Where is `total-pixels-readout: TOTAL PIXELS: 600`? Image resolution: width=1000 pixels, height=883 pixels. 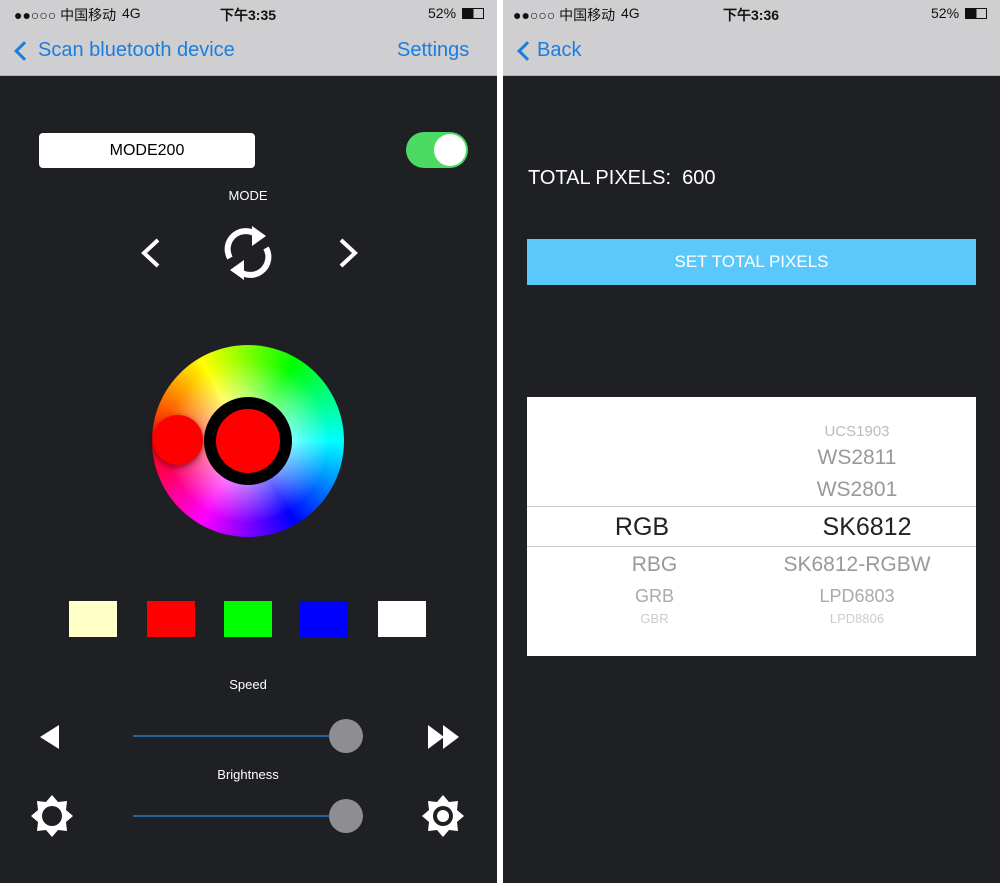 total-pixels-readout: TOTAL PIXELS: 600 is located at coordinates (622, 178).